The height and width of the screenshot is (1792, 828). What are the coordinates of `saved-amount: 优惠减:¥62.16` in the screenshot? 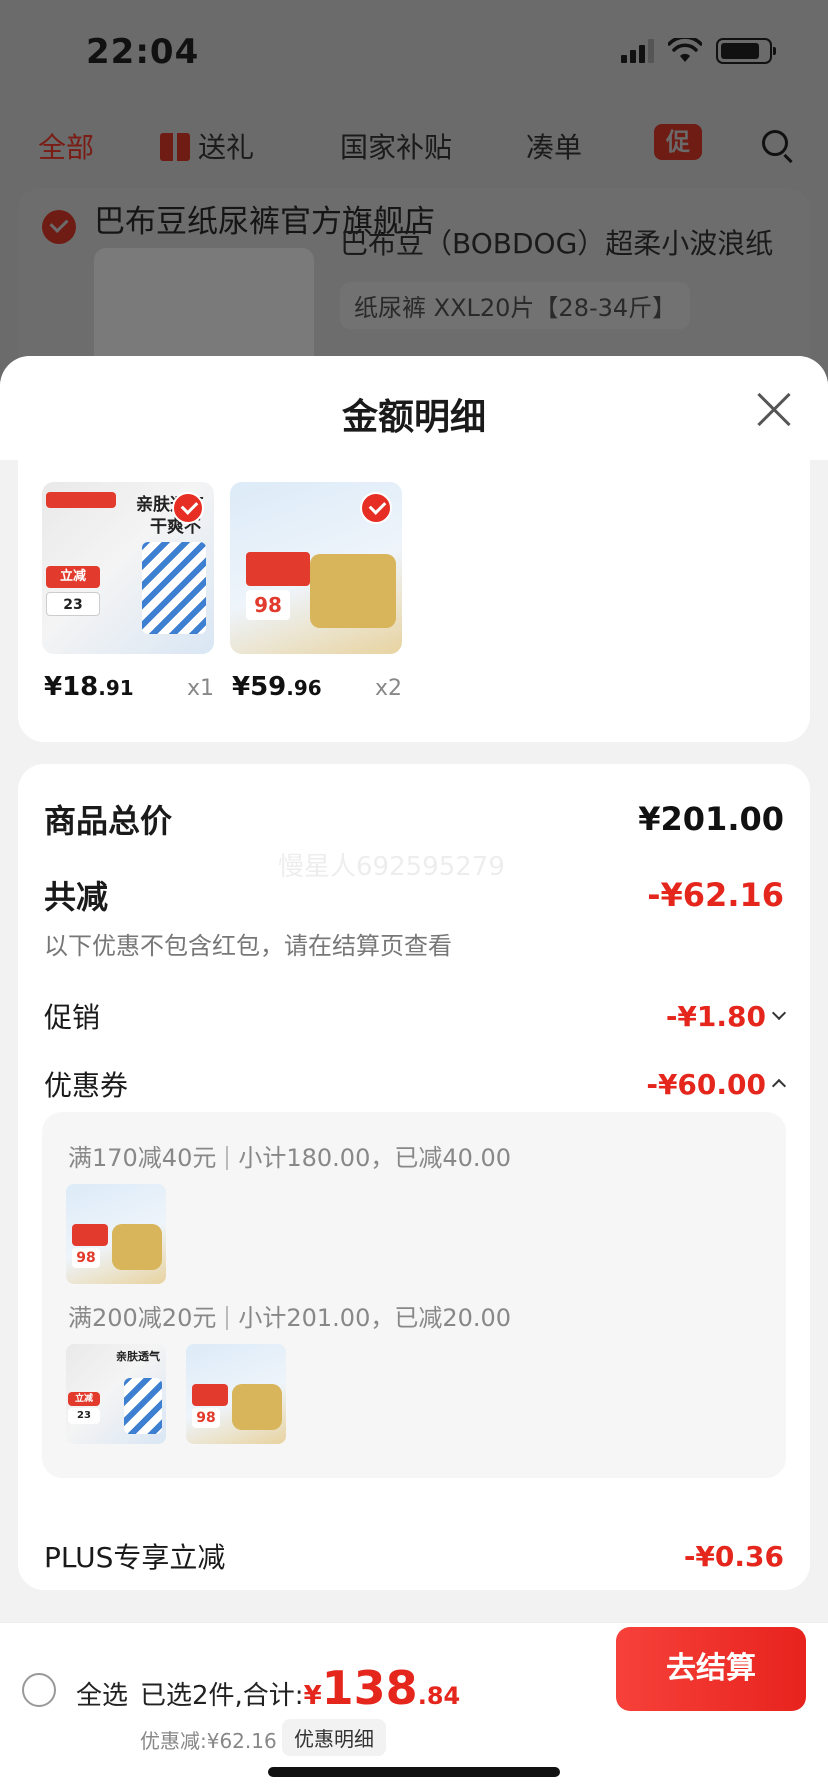 It's located at (208, 1741).